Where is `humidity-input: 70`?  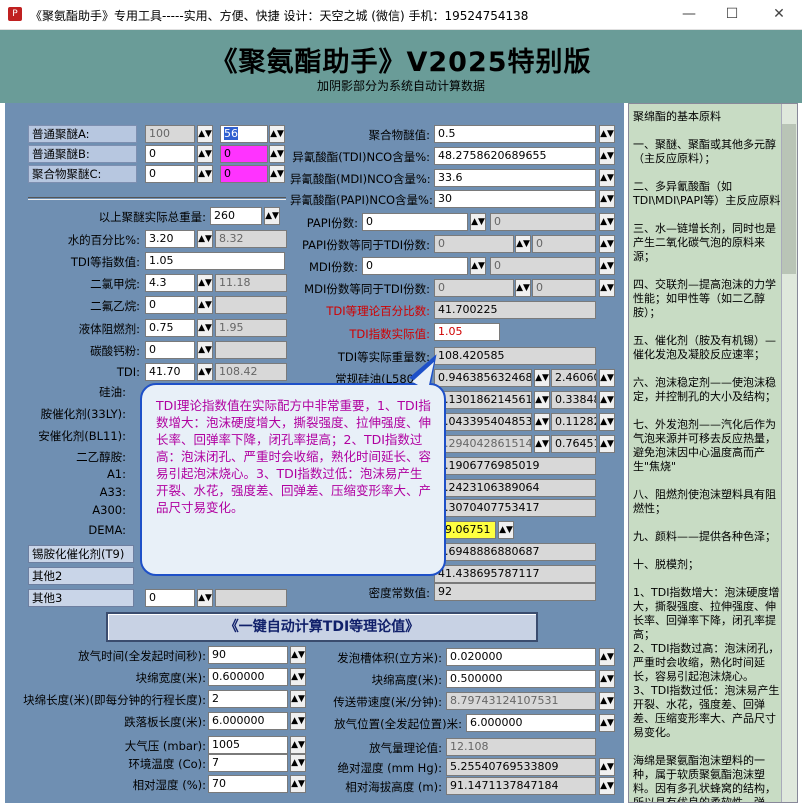
humidity-input: 70 is located at coordinates (248, 784).